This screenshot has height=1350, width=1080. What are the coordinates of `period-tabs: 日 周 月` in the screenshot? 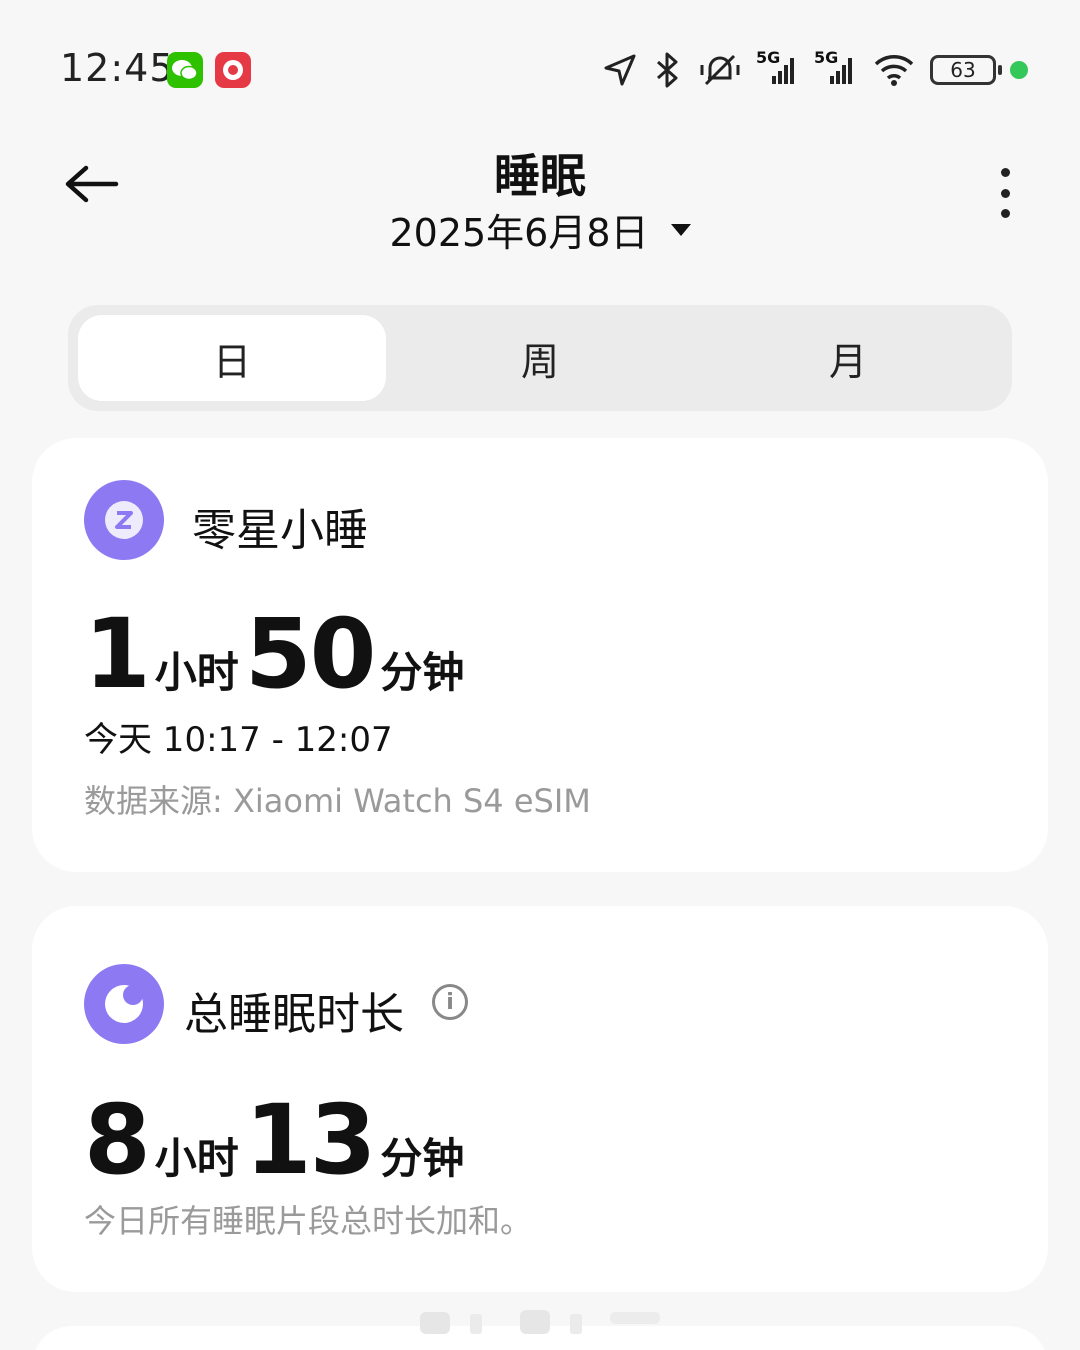 It's located at (540, 358).